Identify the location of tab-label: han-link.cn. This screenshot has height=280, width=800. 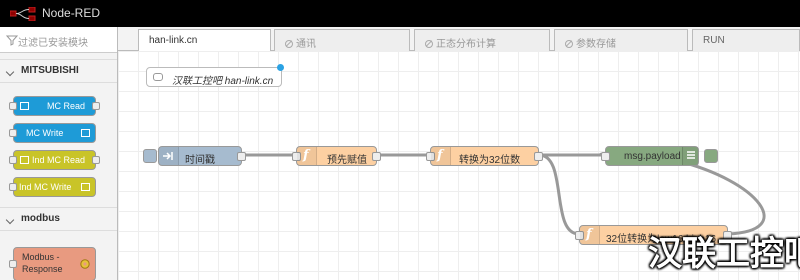
(173, 40).